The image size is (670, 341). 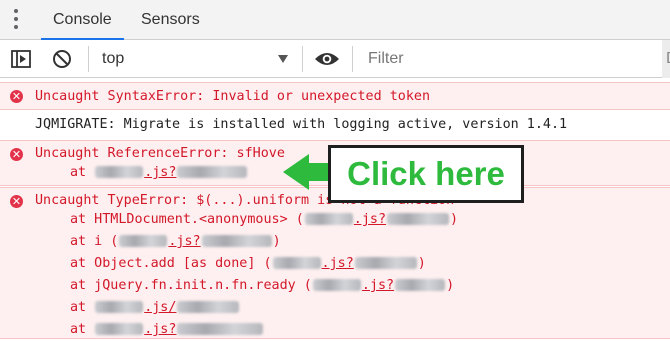 I want to click on devtools-tab-bar: Console Sensors, so click(x=335, y=20).